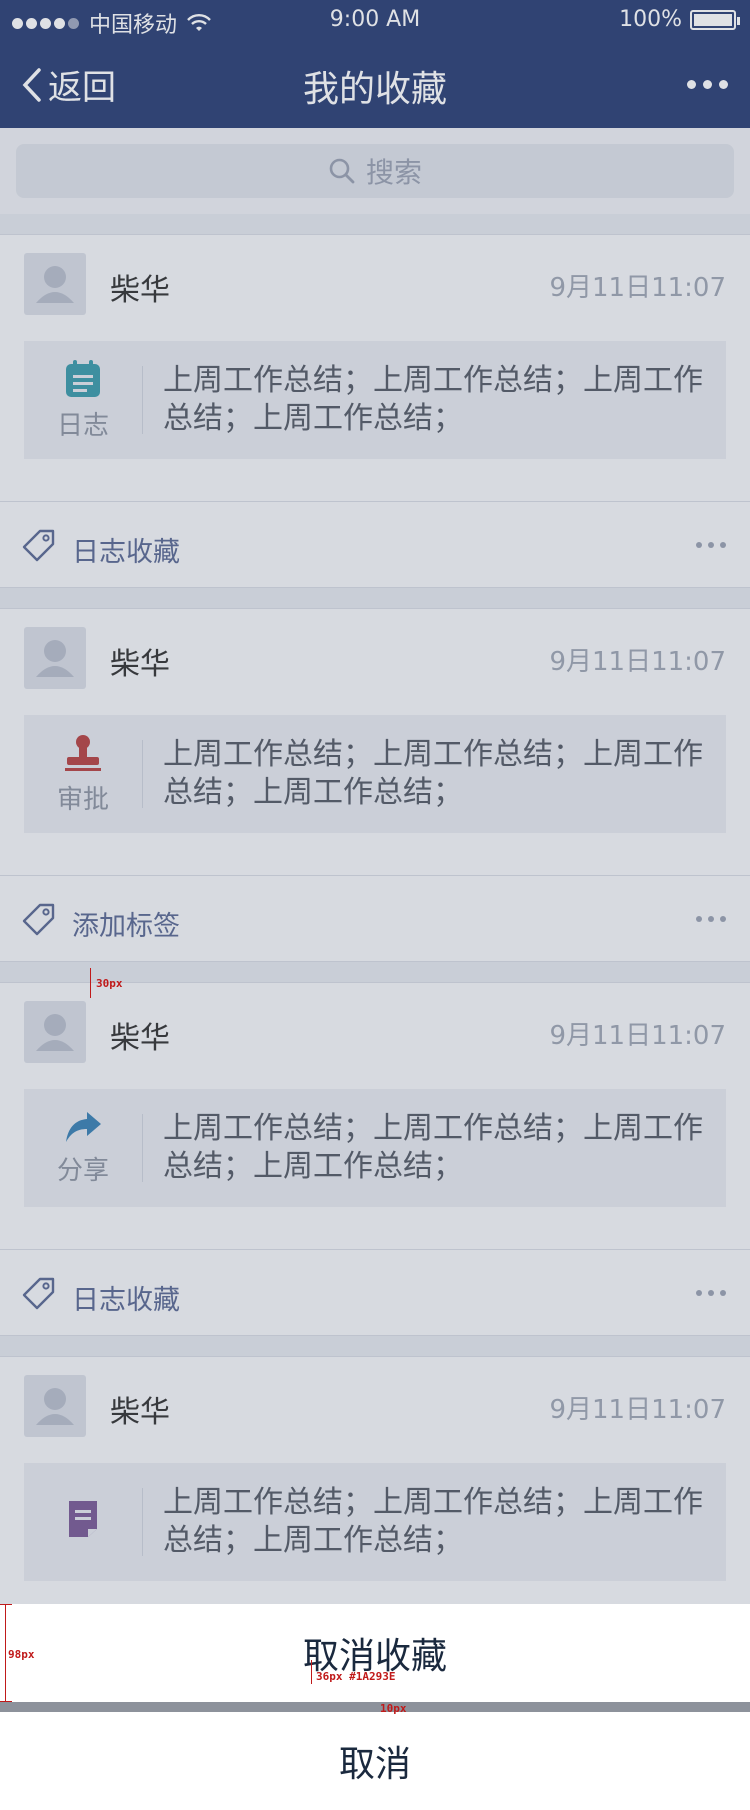  Describe the element at coordinates (21, 1654) in the screenshot. I see `annotation-height-98: 98px` at that location.